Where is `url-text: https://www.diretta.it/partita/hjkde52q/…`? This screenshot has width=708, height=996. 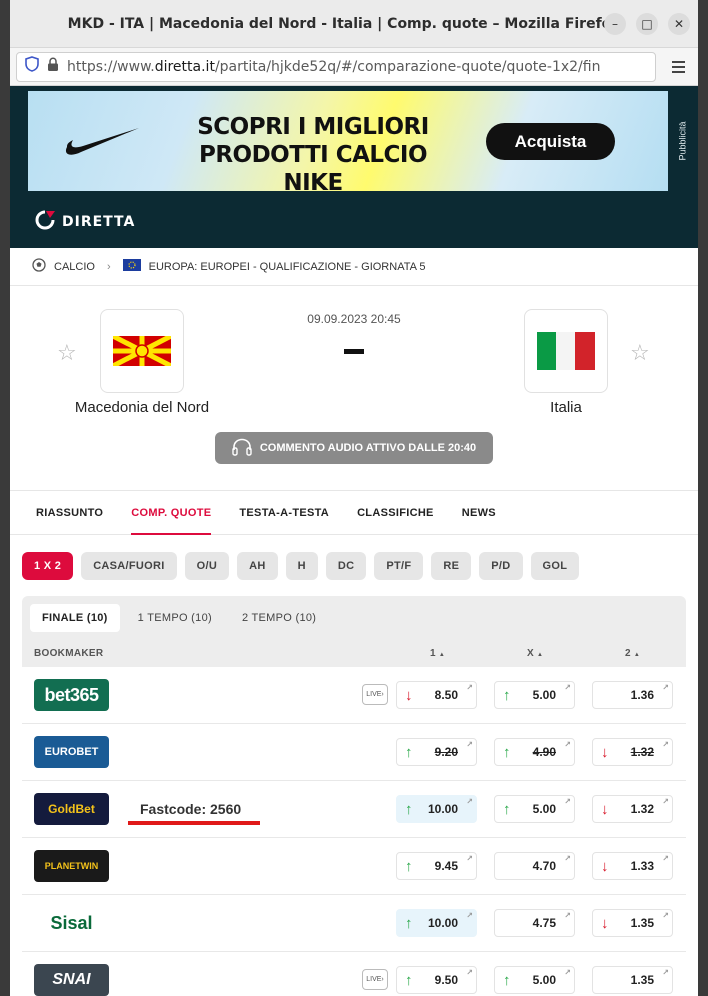
url-text: https://www.diretta.it/partita/hjkde52q/… is located at coordinates (333, 67).